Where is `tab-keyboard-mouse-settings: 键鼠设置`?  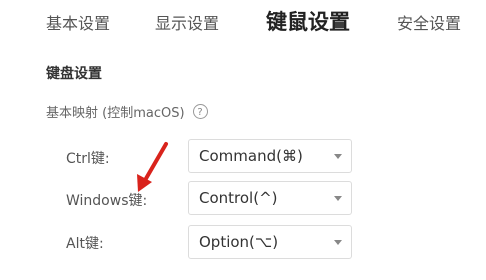
tab-keyboard-mouse-settings: 键鼠设置 is located at coordinates (308, 21).